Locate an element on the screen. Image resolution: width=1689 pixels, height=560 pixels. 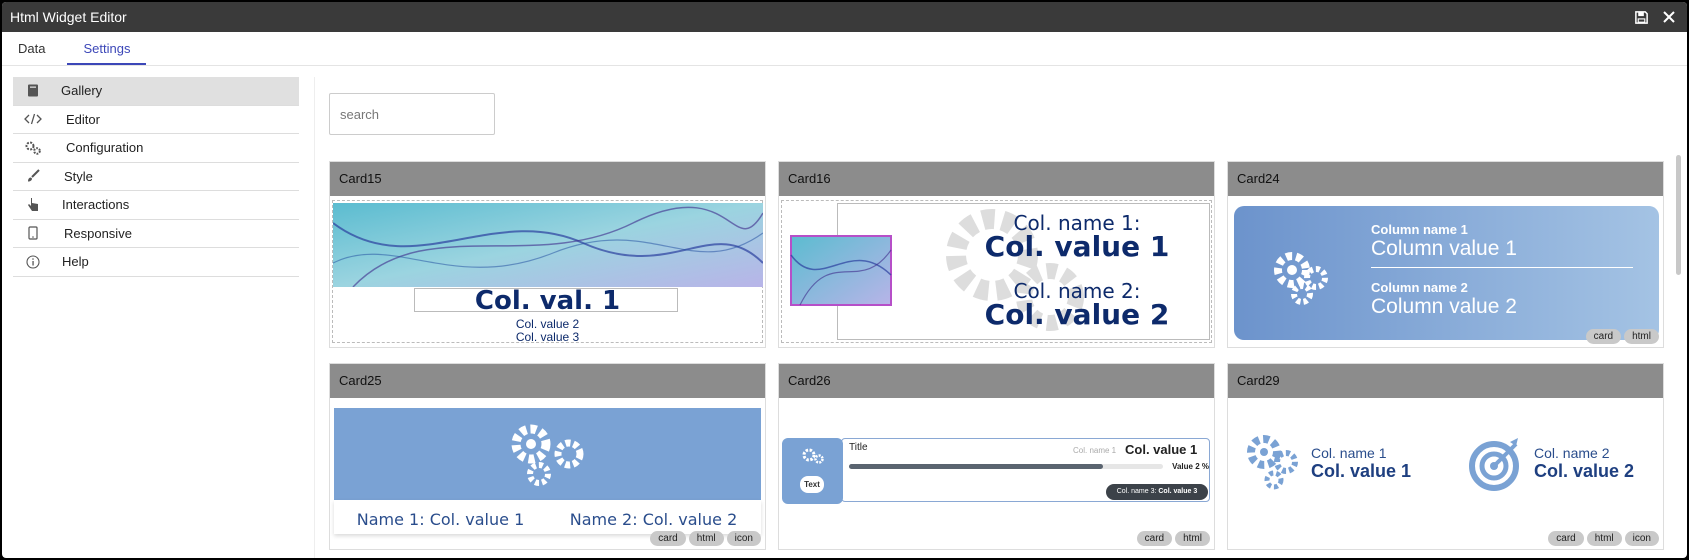
sidebar-item-label: Configuration is located at coordinates (105, 148).